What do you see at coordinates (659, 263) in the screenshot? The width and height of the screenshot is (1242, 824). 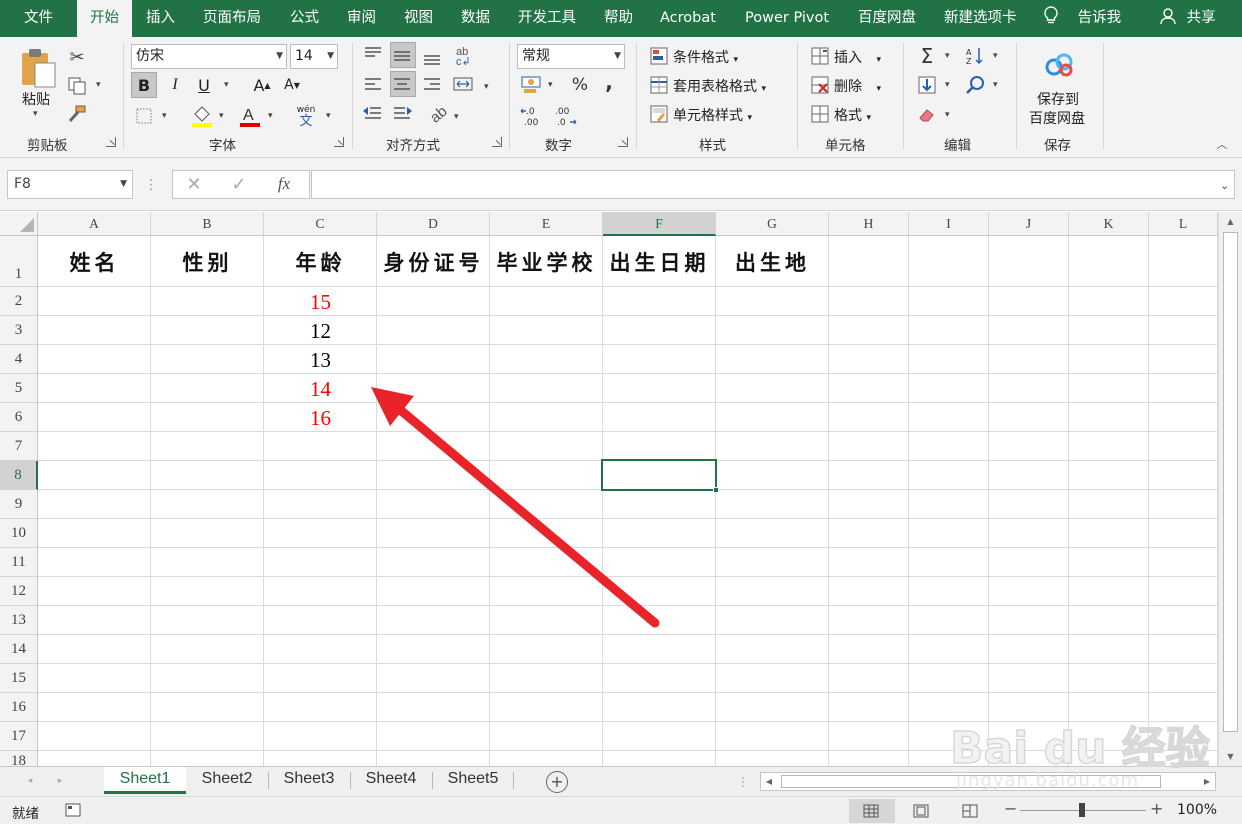 I see `cell-f1: 出生日期` at bounding box center [659, 263].